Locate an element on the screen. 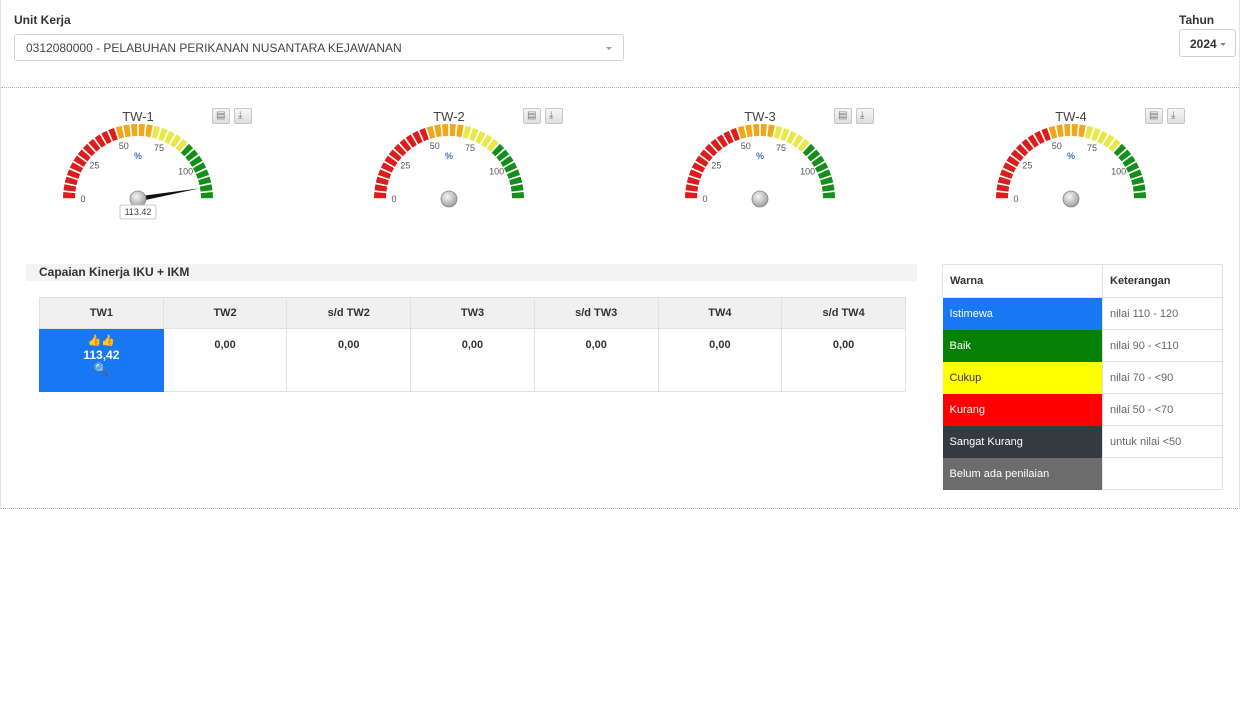 Image resolution: width=1240 pixels, height=714 pixels. legend-row: Baik nilai 90 - <110 is located at coordinates (1082, 345).